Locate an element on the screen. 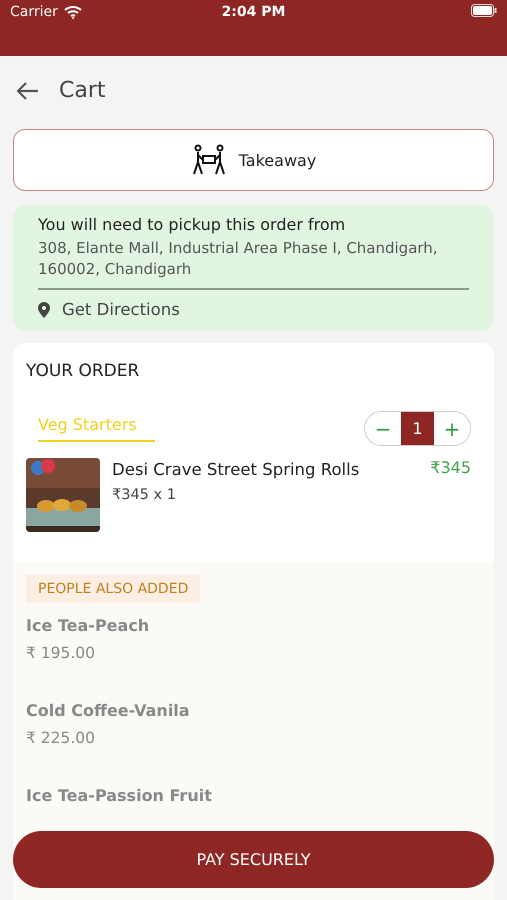 The height and width of the screenshot is (900, 507). suggestion-name: Ice Tea-Passion Fruit is located at coordinates (119, 795).